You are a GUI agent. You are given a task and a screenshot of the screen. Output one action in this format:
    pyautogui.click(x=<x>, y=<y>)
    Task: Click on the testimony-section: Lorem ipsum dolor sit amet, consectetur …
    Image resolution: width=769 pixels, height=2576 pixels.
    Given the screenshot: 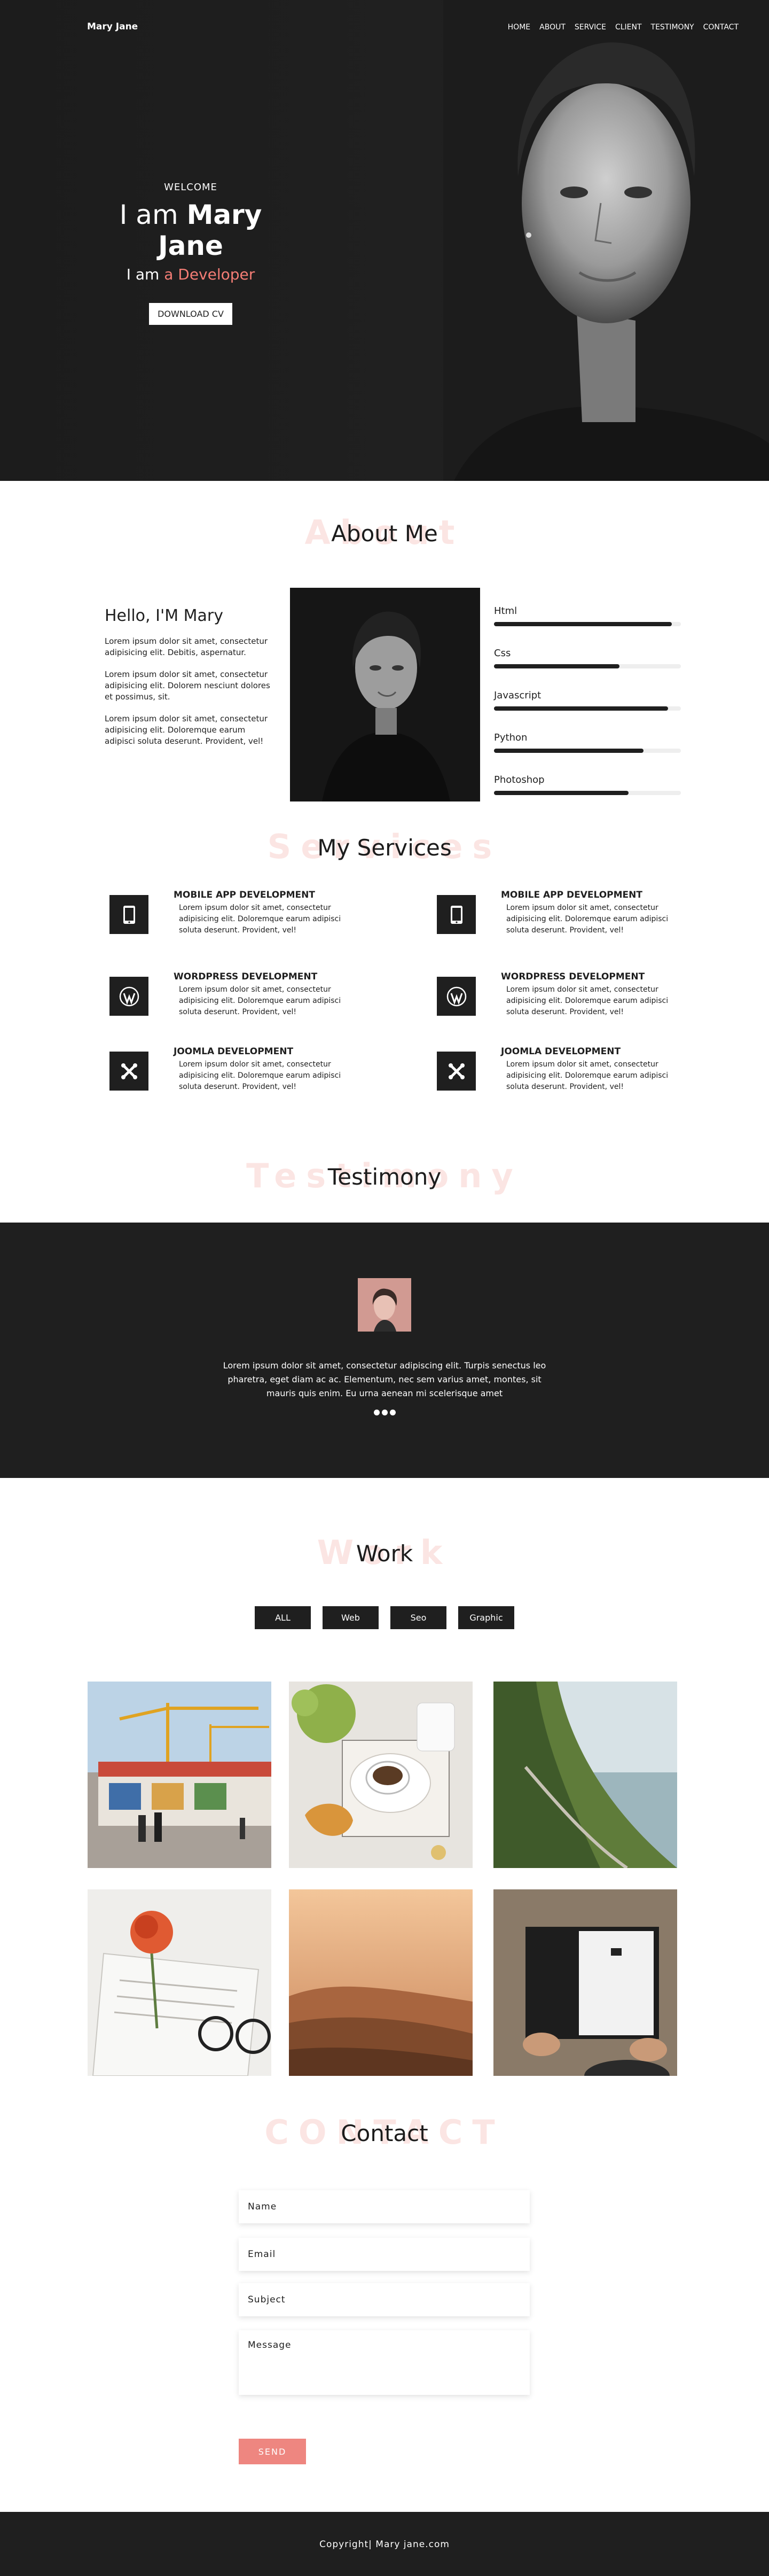 What is the action you would take?
    pyautogui.click(x=384, y=1350)
    